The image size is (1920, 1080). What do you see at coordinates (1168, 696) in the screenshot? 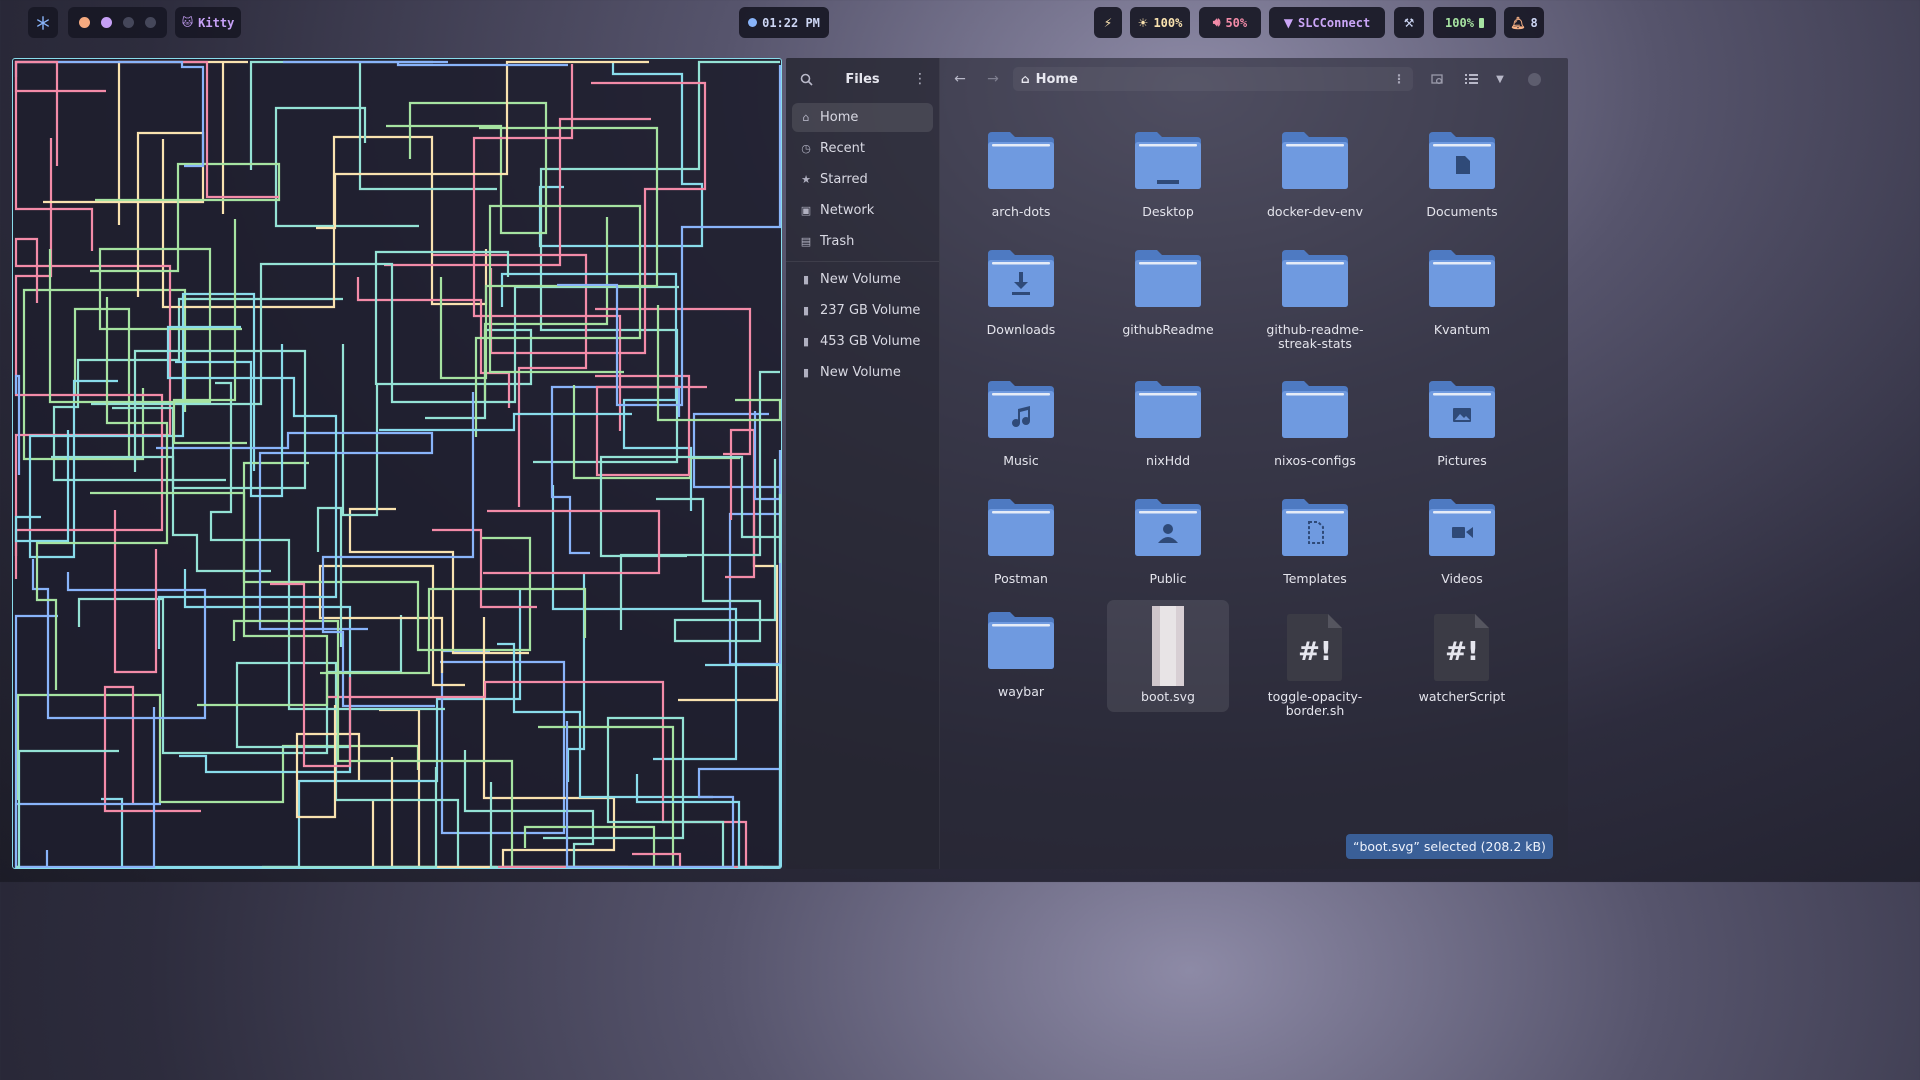
I see `file-name-label: boot.svg` at bounding box center [1168, 696].